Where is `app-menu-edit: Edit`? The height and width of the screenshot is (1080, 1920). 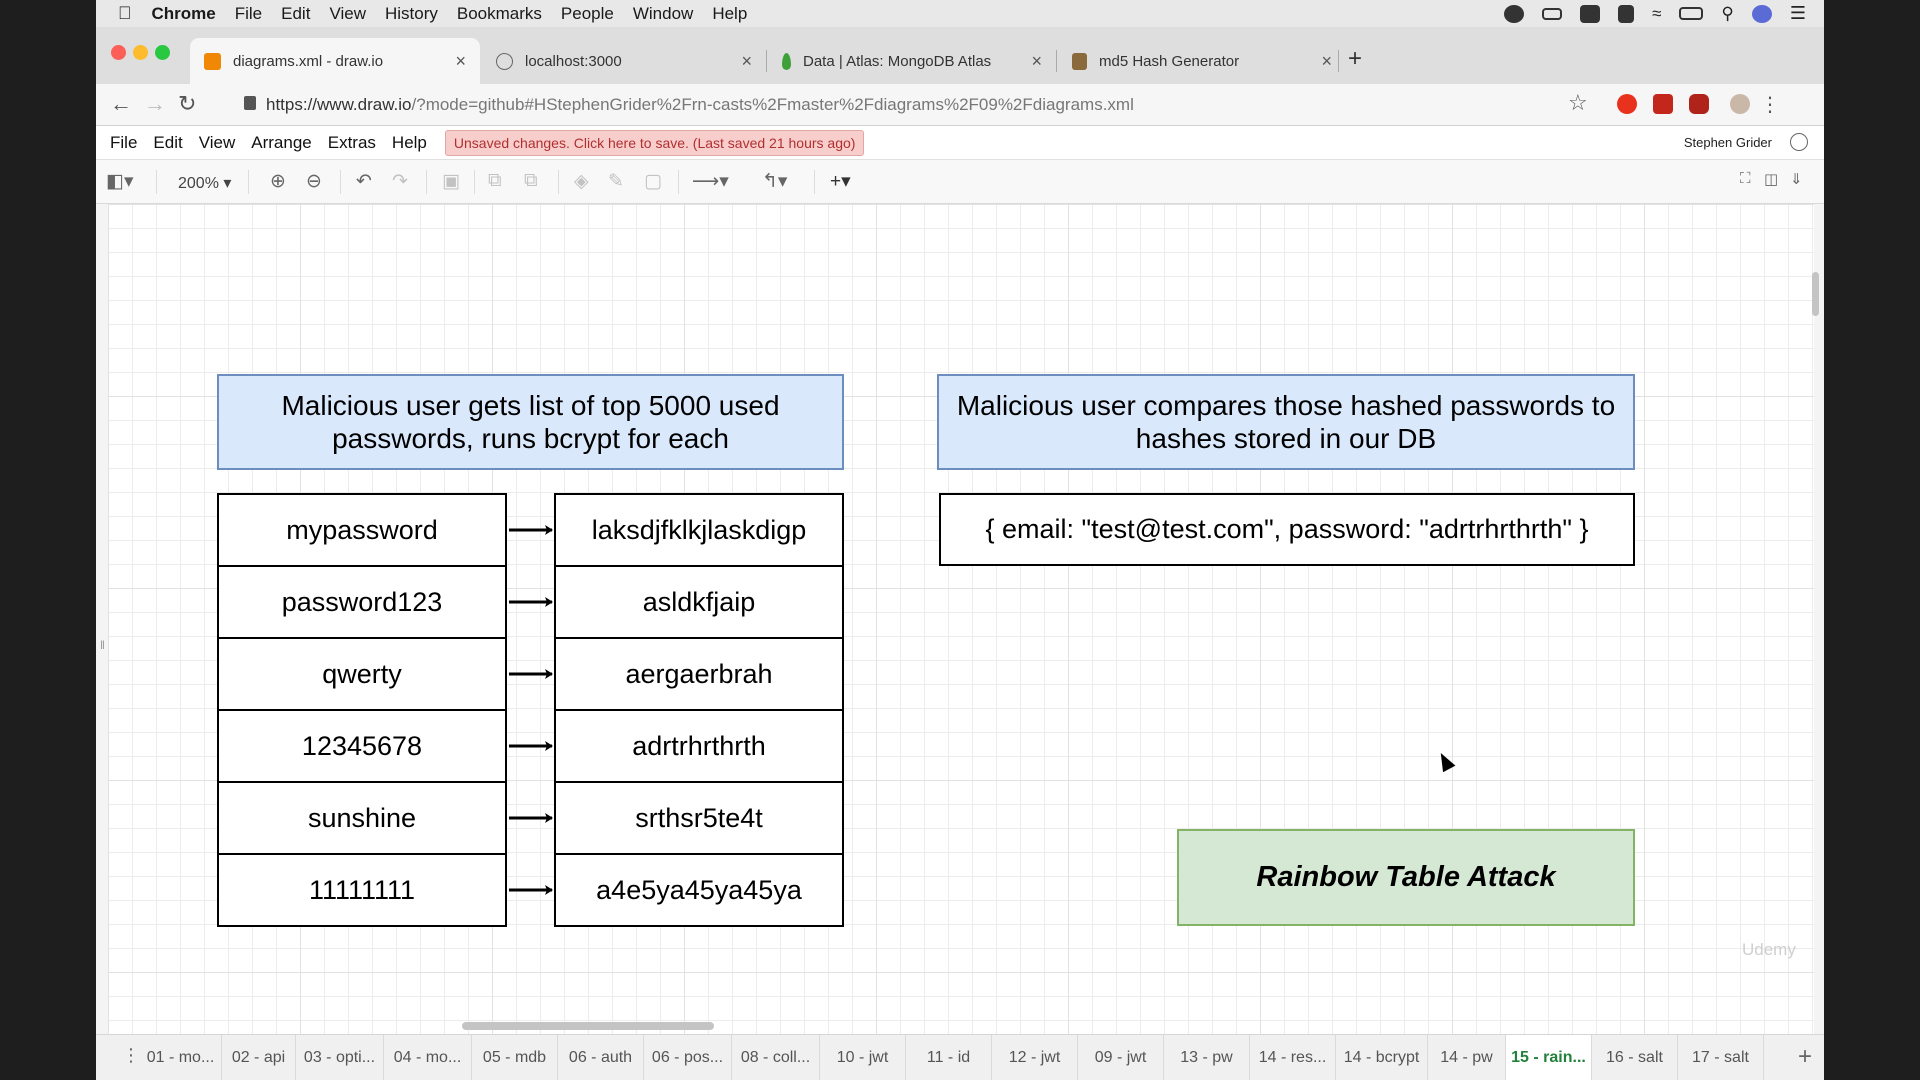
app-menu-edit: Edit is located at coordinates (167, 143).